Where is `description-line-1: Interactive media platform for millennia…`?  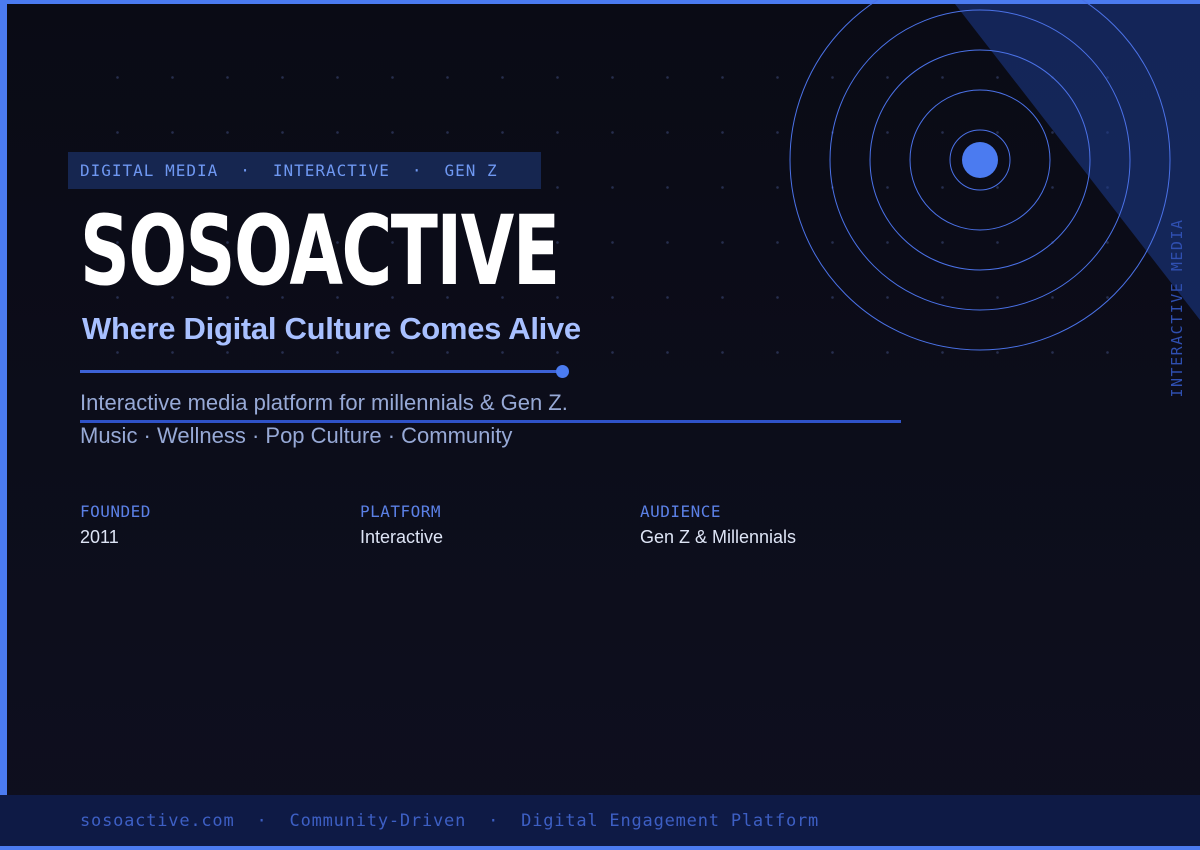 description-line-1: Interactive media platform for millennia… is located at coordinates (324, 402).